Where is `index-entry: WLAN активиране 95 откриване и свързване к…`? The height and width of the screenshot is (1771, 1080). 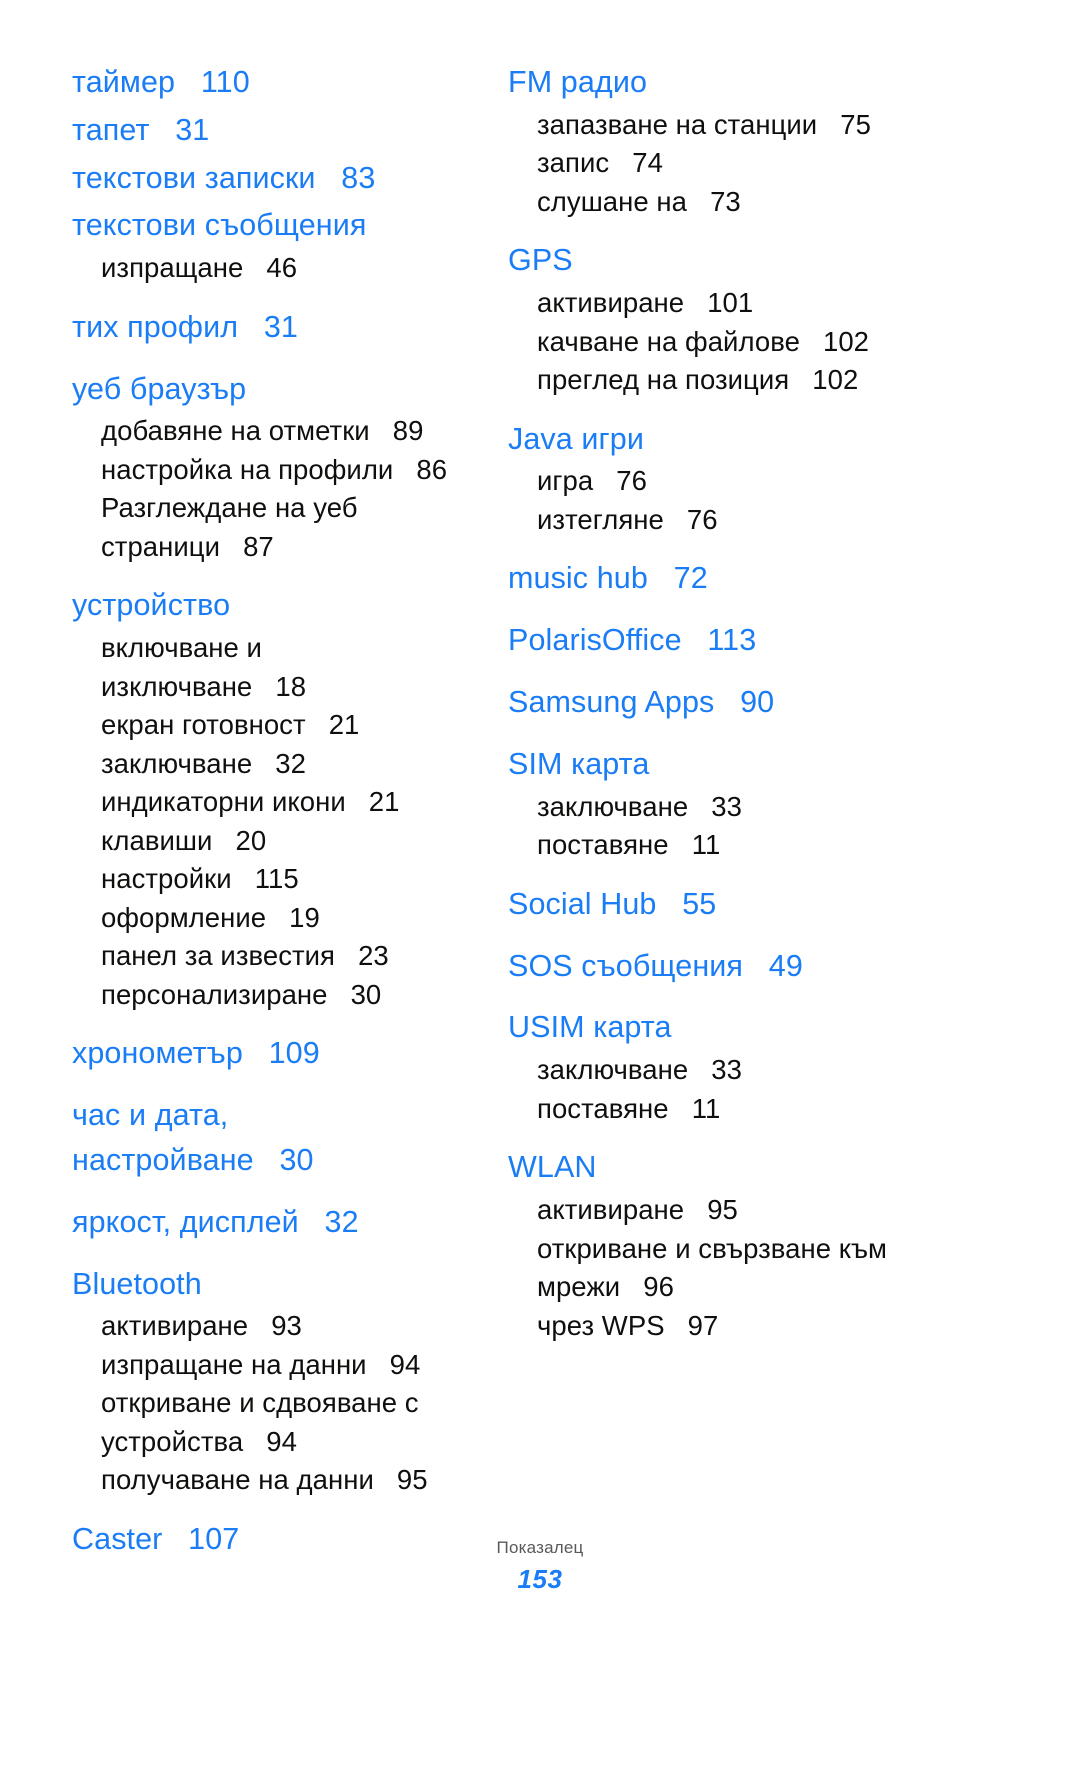 index-entry: WLAN активиране 95 откриване и свързване к… is located at coordinates (764, 1245).